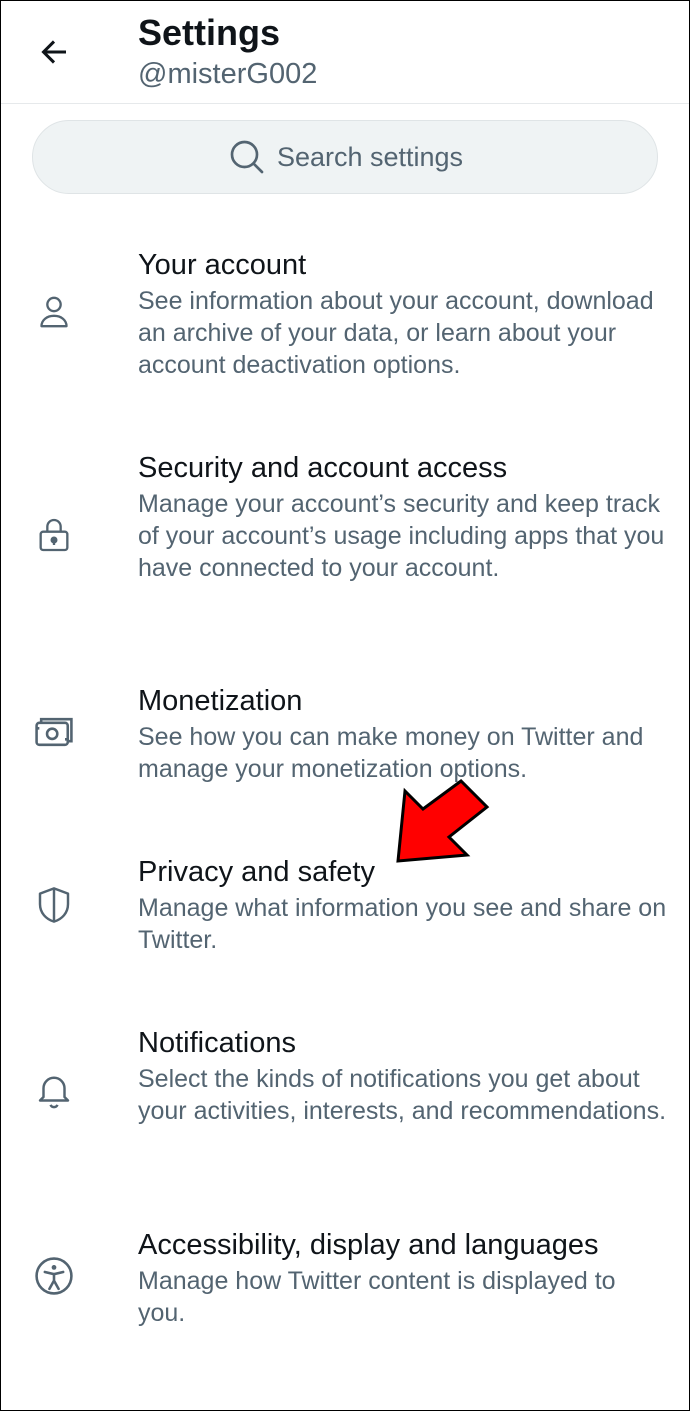 Image resolution: width=690 pixels, height=1411 pixels. I want to click on search-placeholder: Search settings, so click(370, 156).